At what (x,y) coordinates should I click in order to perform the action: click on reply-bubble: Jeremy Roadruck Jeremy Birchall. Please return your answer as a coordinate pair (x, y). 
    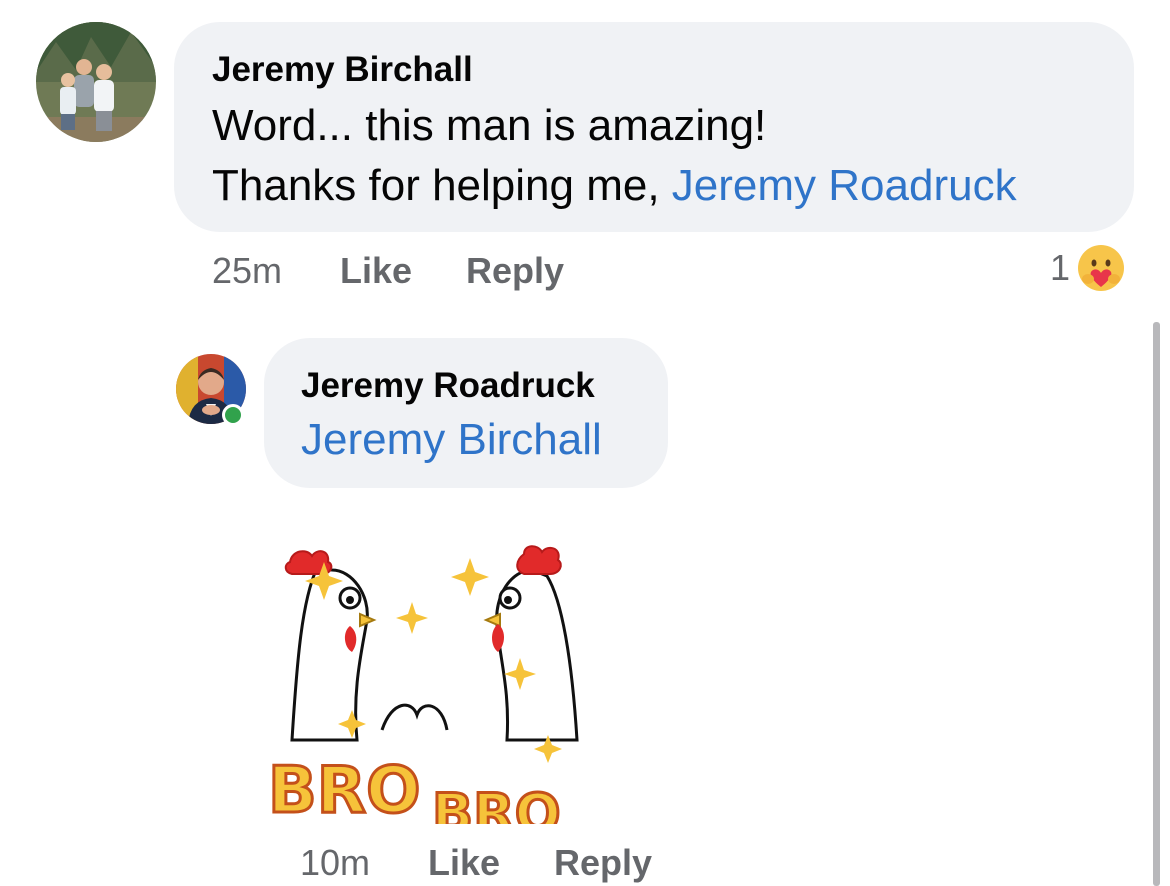
    Looking at the image, I should click on (466, 413).